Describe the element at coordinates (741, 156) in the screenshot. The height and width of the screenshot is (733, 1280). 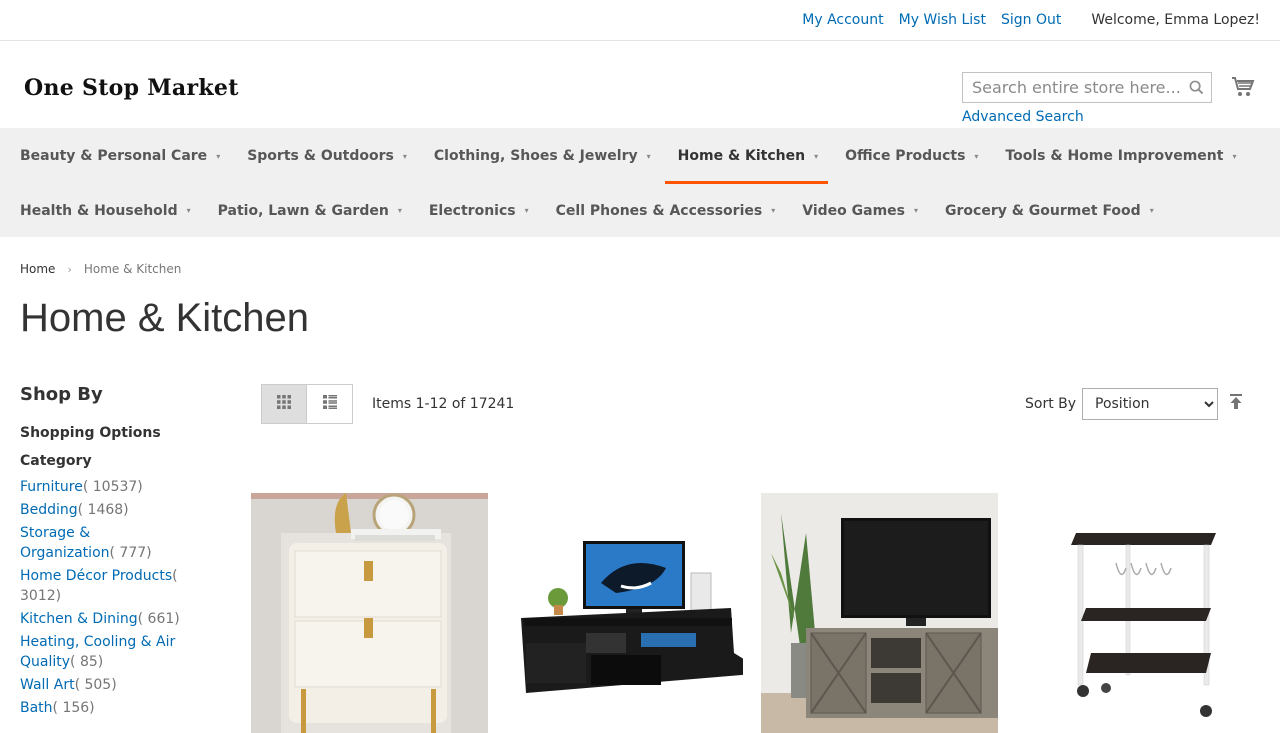
I see `nav-item-label: Home & Kitchen` at that location.